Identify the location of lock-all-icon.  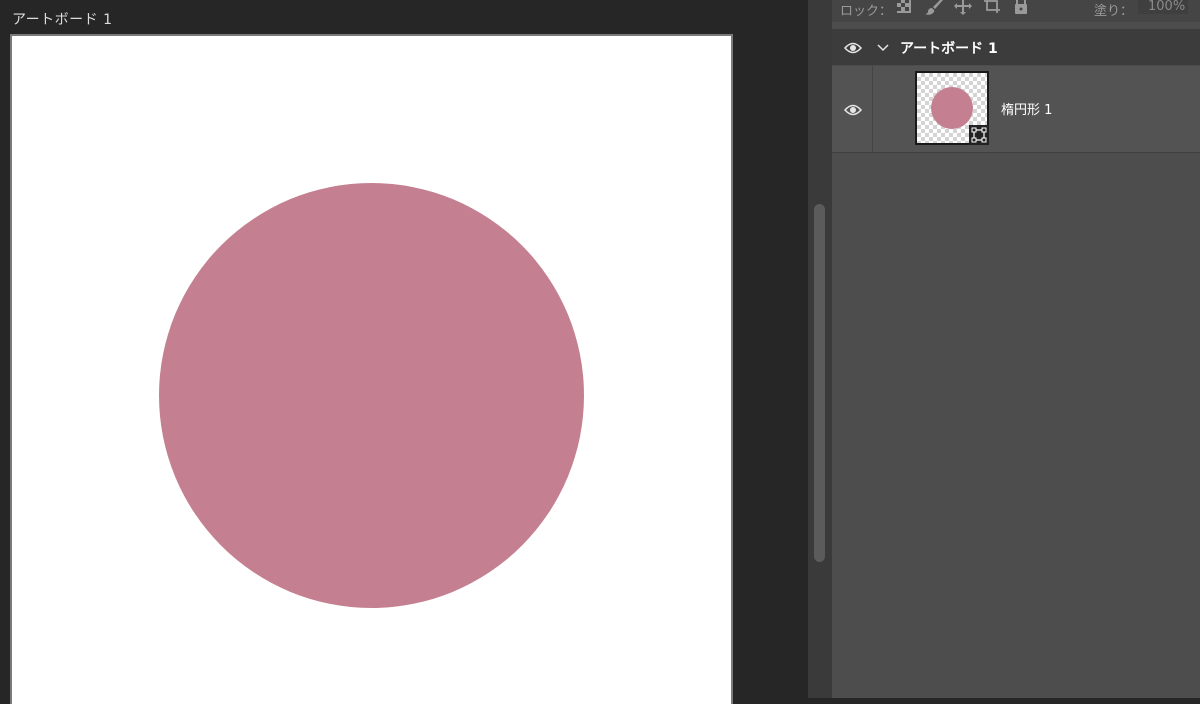
(1021, 8).